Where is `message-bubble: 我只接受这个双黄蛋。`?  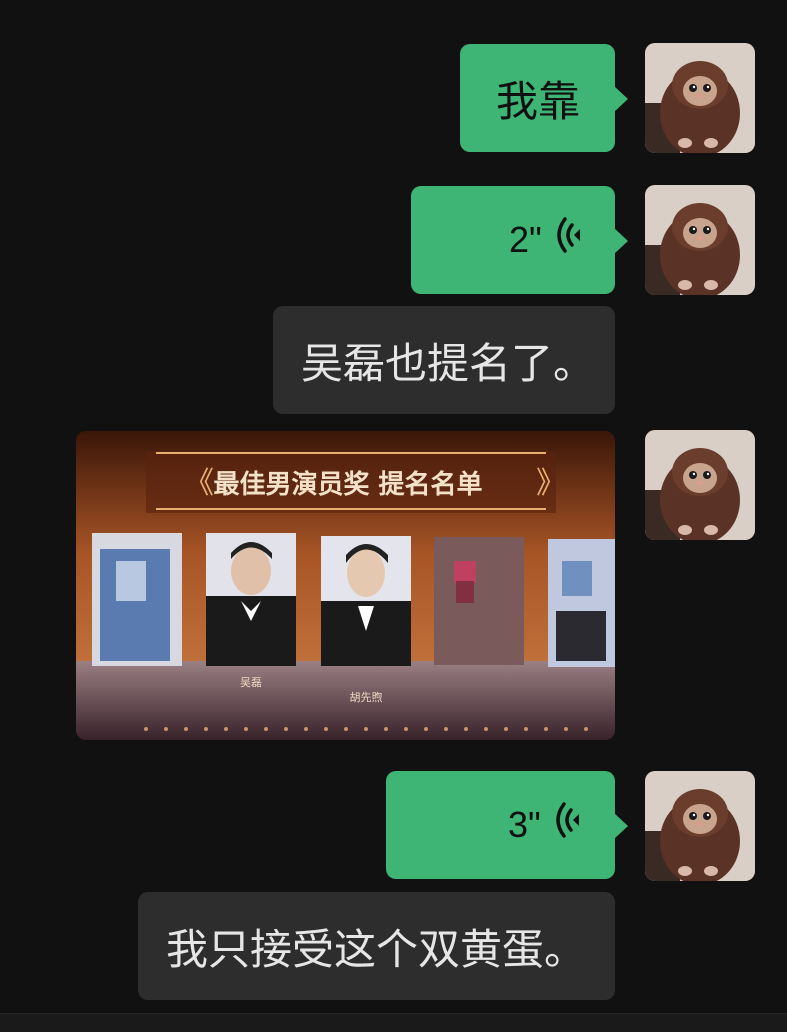
message-bubble: 我只接受这个双黄蛋。 is located at coordinates (376, 946).